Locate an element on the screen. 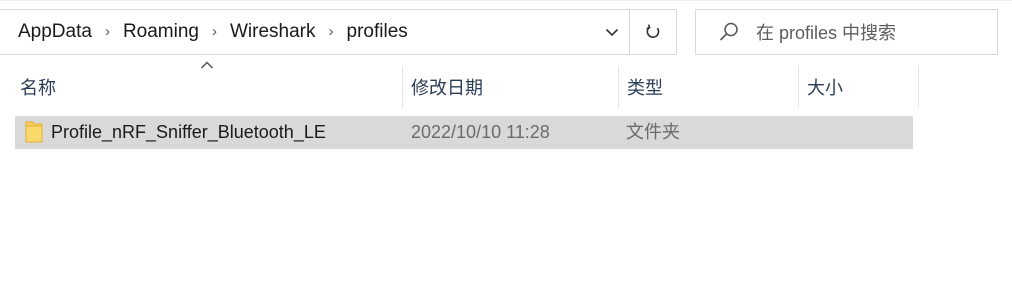 Image resolution: width=1012 pixels, height=290 pixels. breadcrumb-item-appdata: AppData is located at coordinates (55, 32).